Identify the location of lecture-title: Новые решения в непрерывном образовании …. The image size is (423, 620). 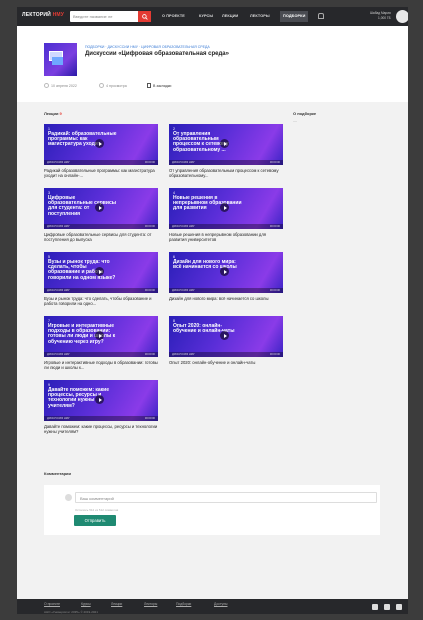
(226, 237).